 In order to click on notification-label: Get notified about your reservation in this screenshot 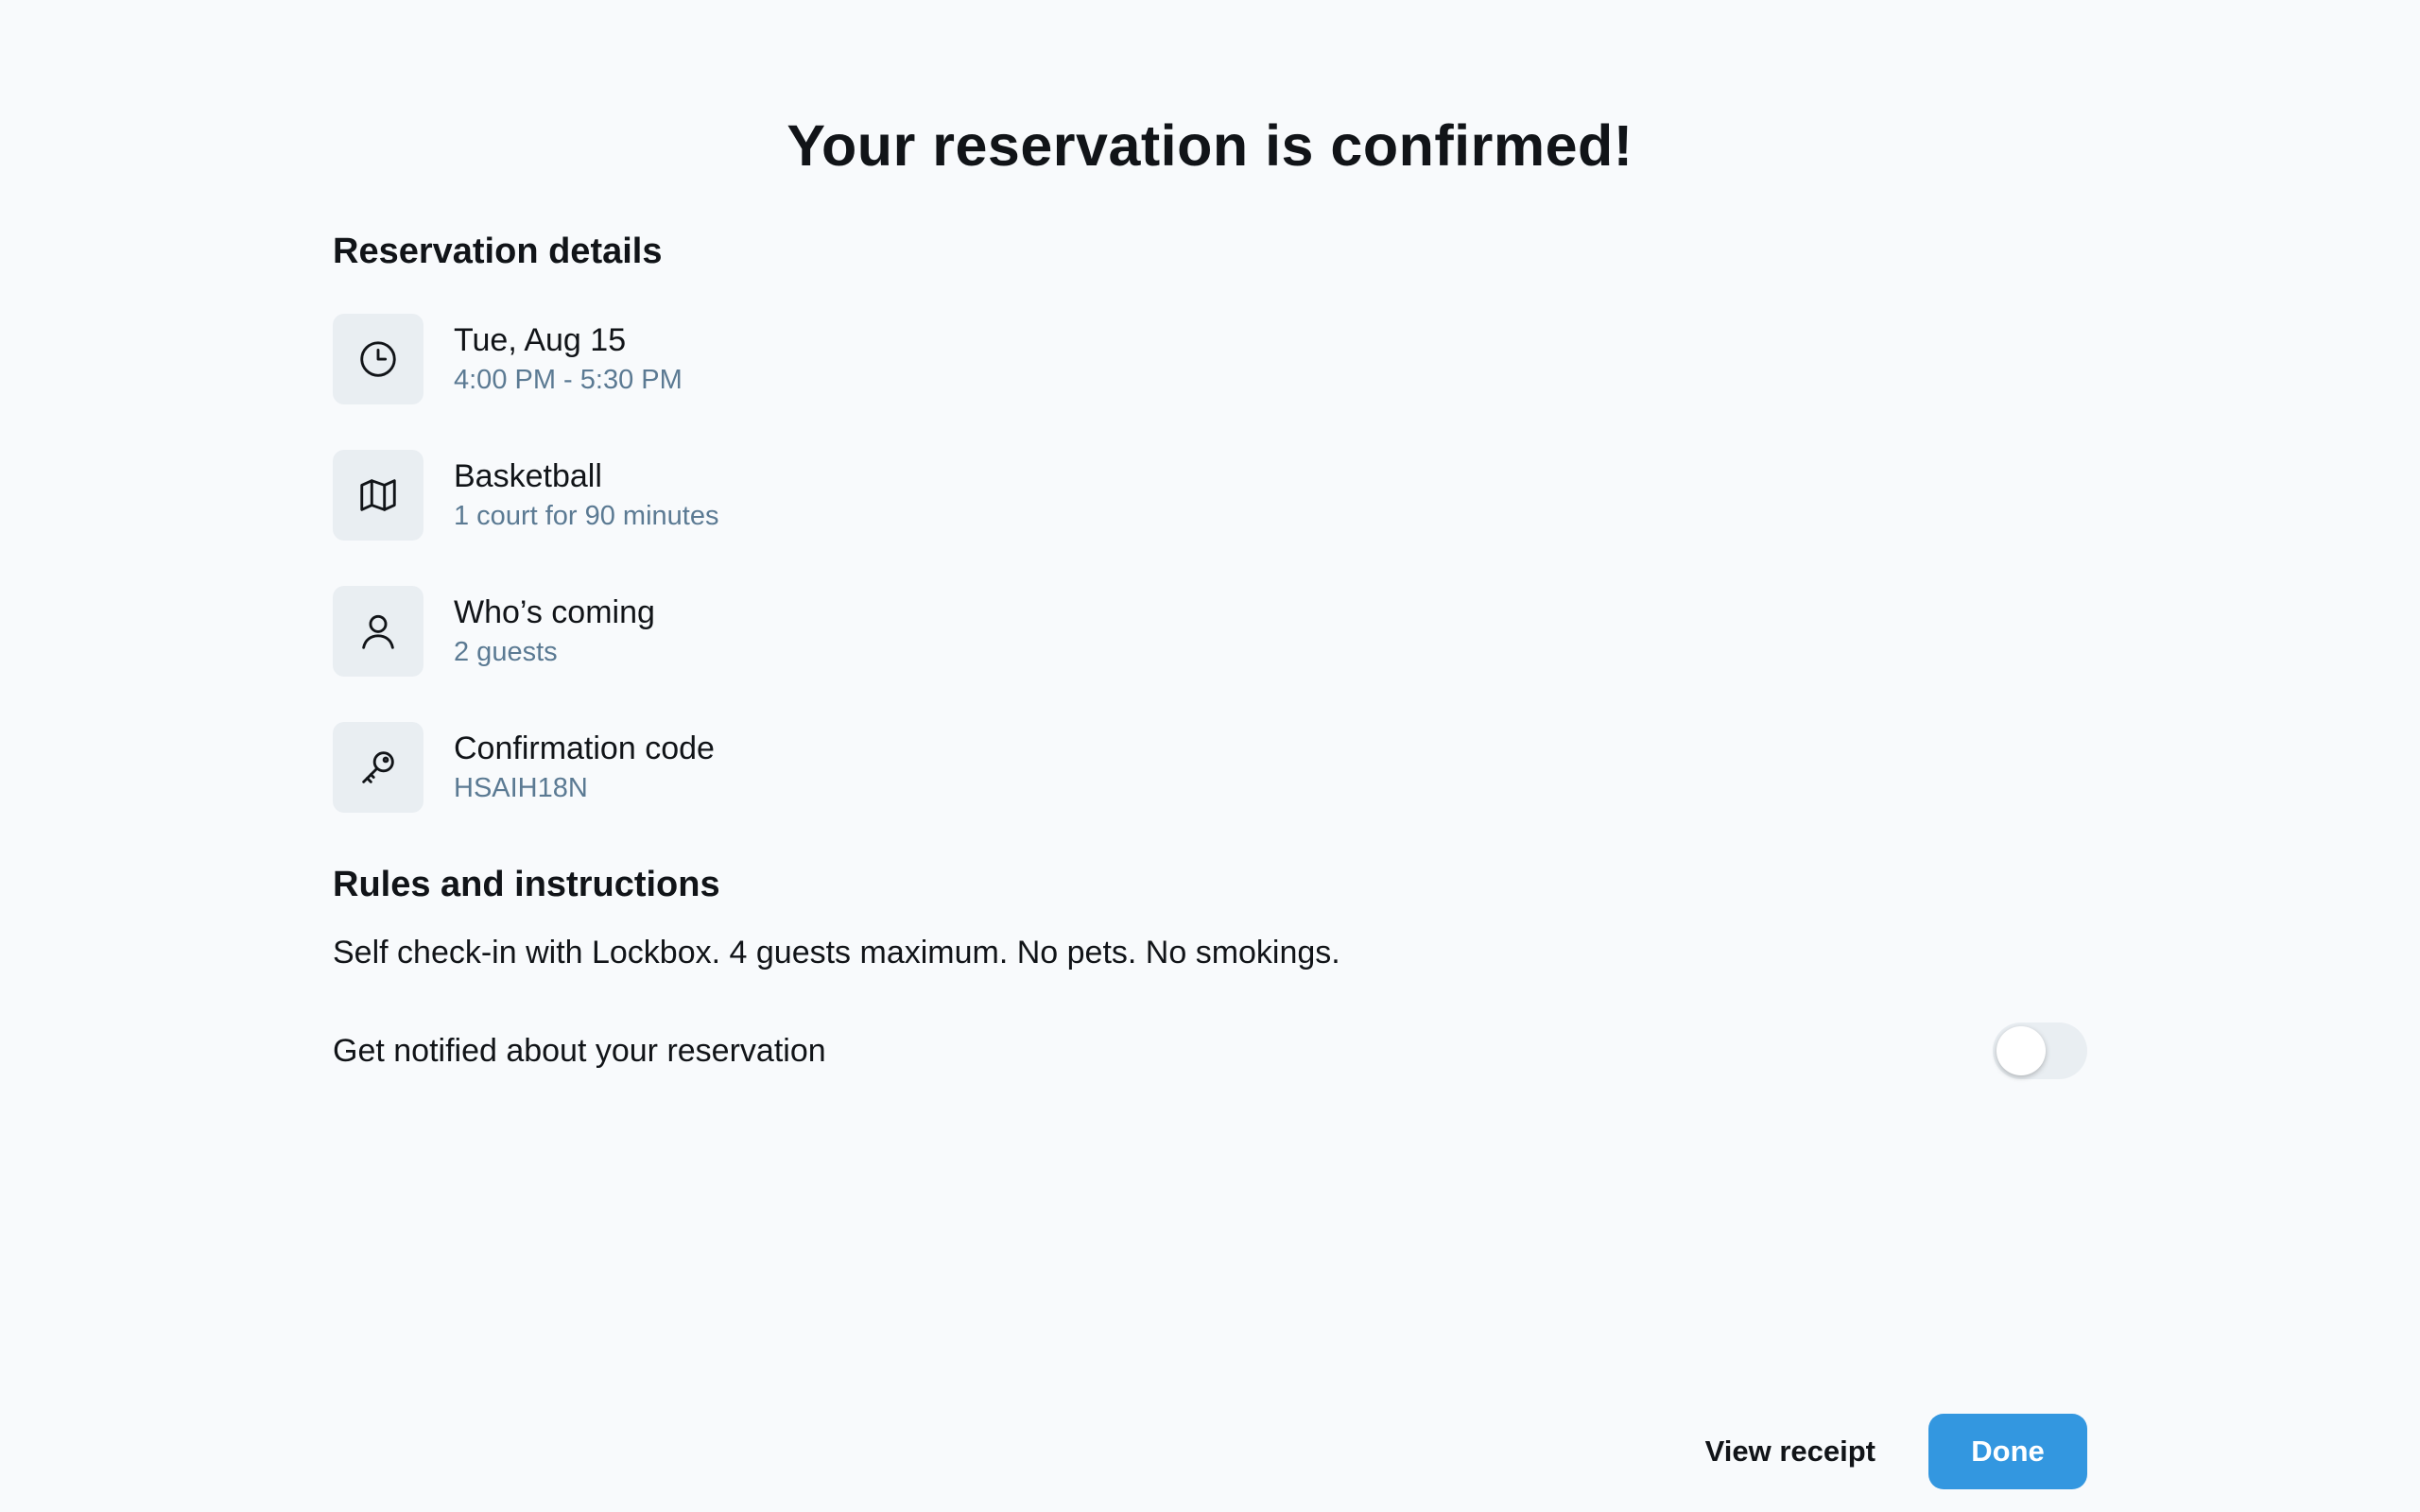, I will do `click(579, 1051)`.